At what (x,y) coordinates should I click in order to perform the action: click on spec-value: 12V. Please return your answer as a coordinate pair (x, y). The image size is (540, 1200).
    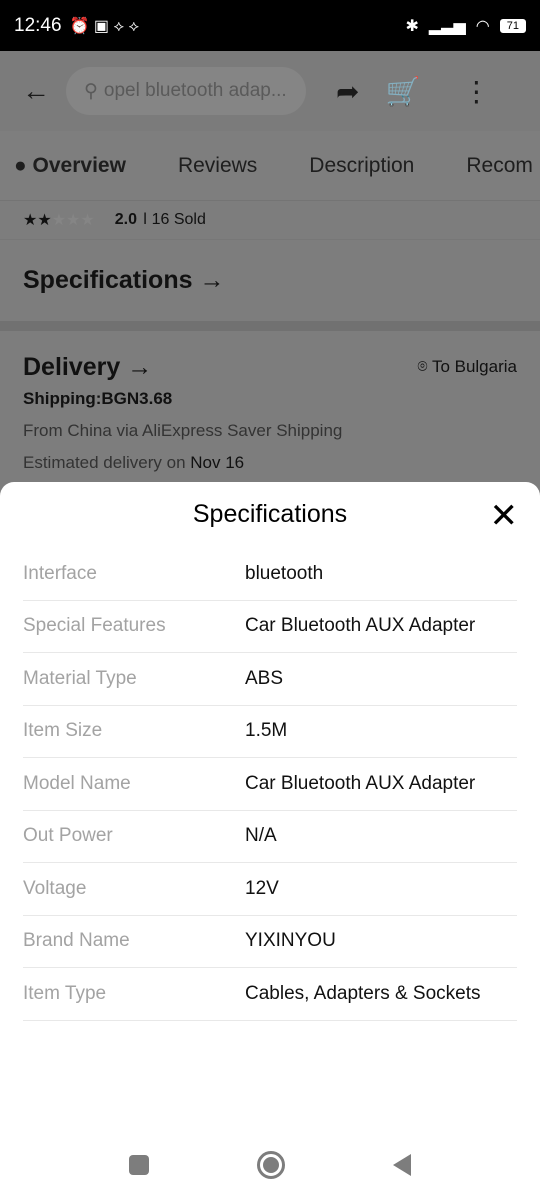
    Looking at the image, I should click on (262, 888).